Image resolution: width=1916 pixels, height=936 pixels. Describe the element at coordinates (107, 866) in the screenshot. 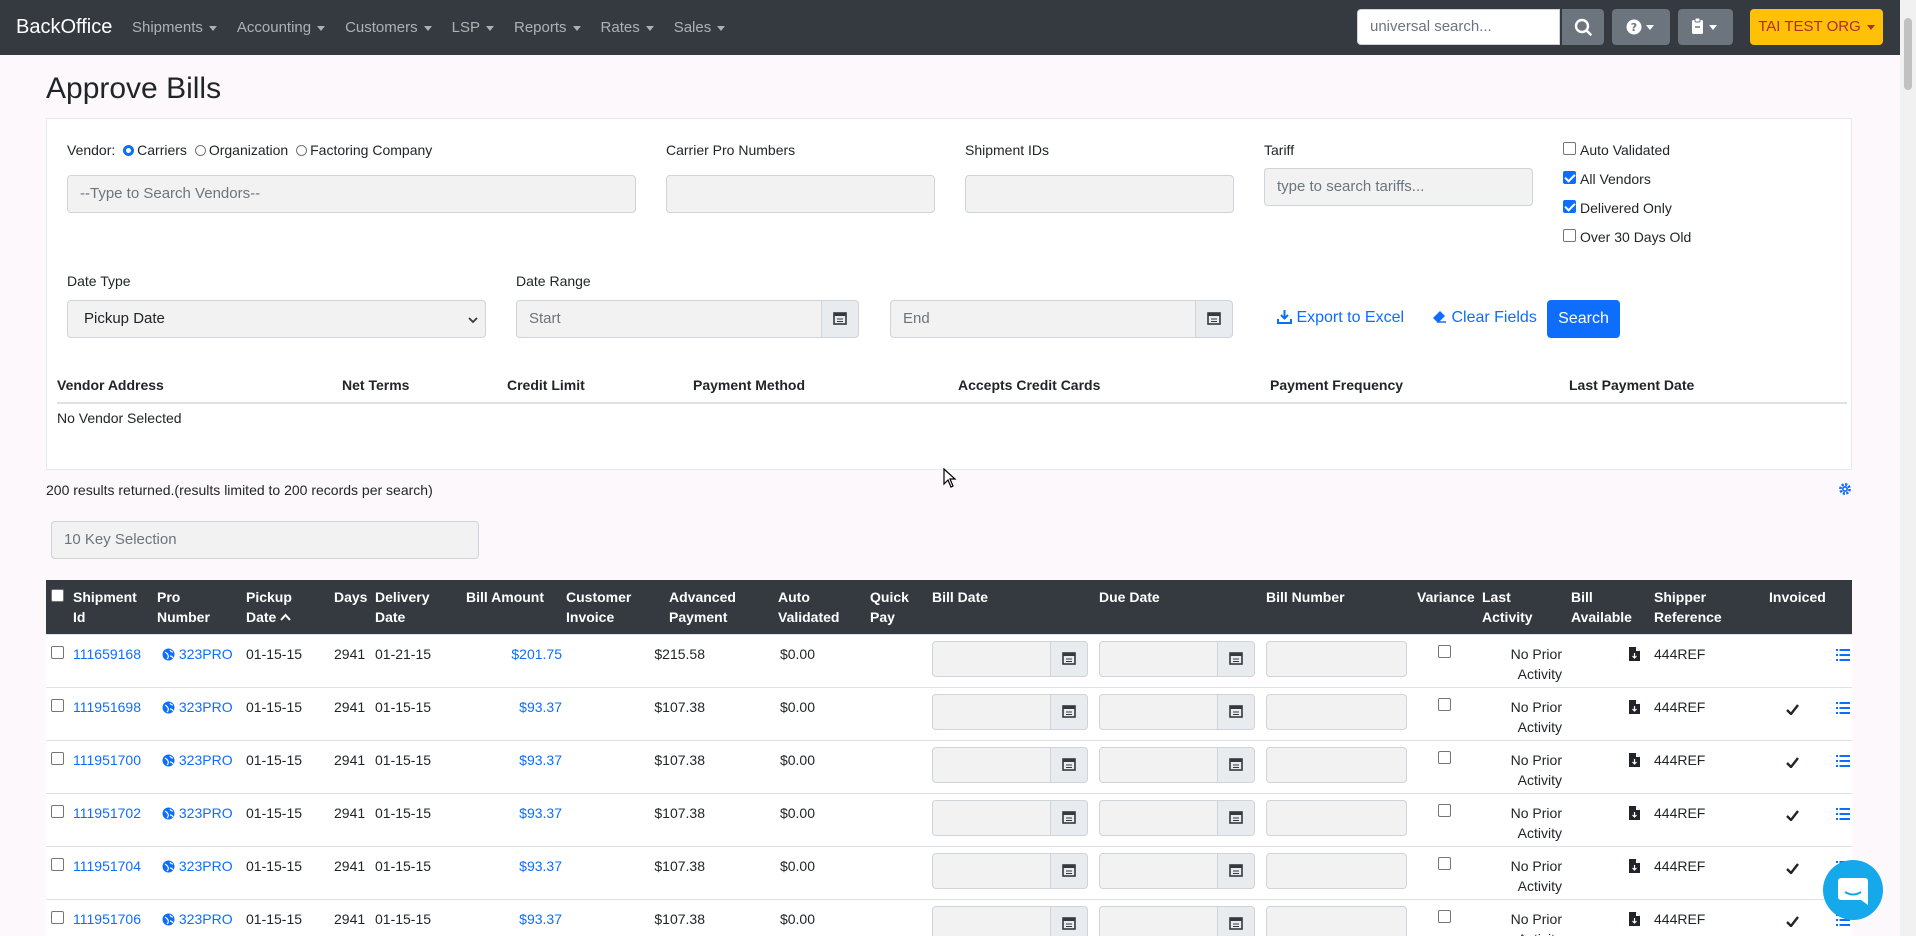

I see `shipment-id-link: 111951704` at that location.